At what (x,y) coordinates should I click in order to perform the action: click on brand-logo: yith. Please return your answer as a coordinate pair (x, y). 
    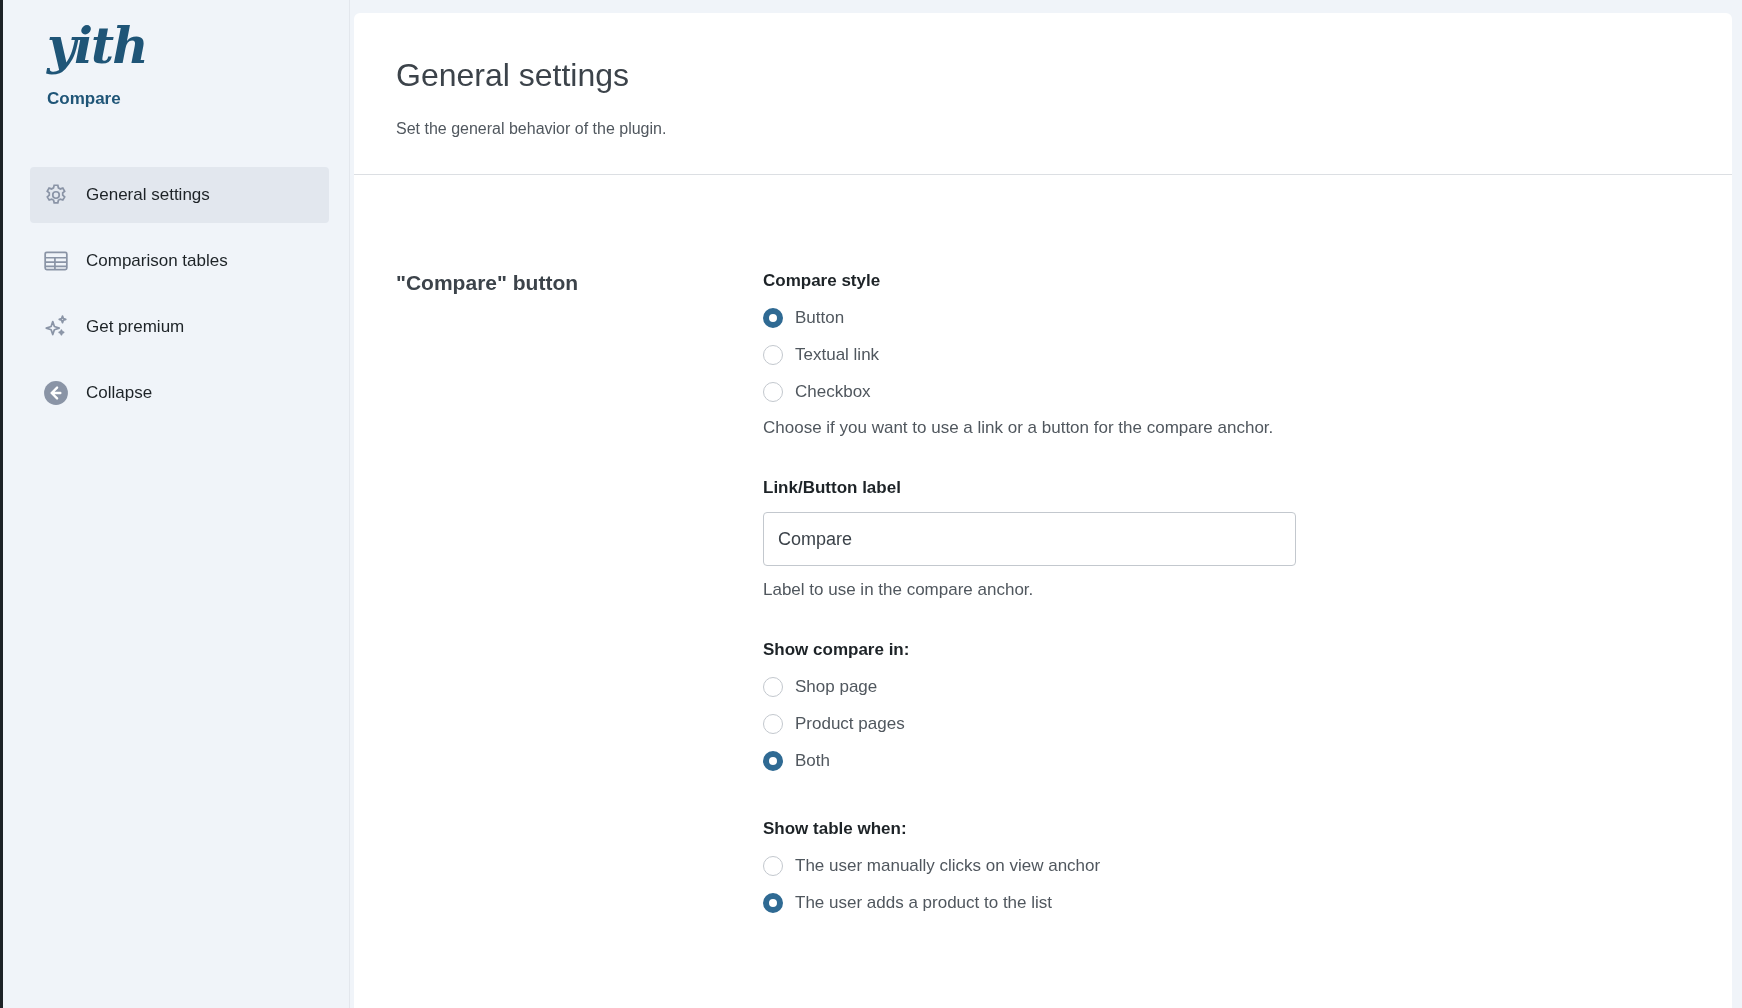
    Looking at the image, I should click on (97, 45).